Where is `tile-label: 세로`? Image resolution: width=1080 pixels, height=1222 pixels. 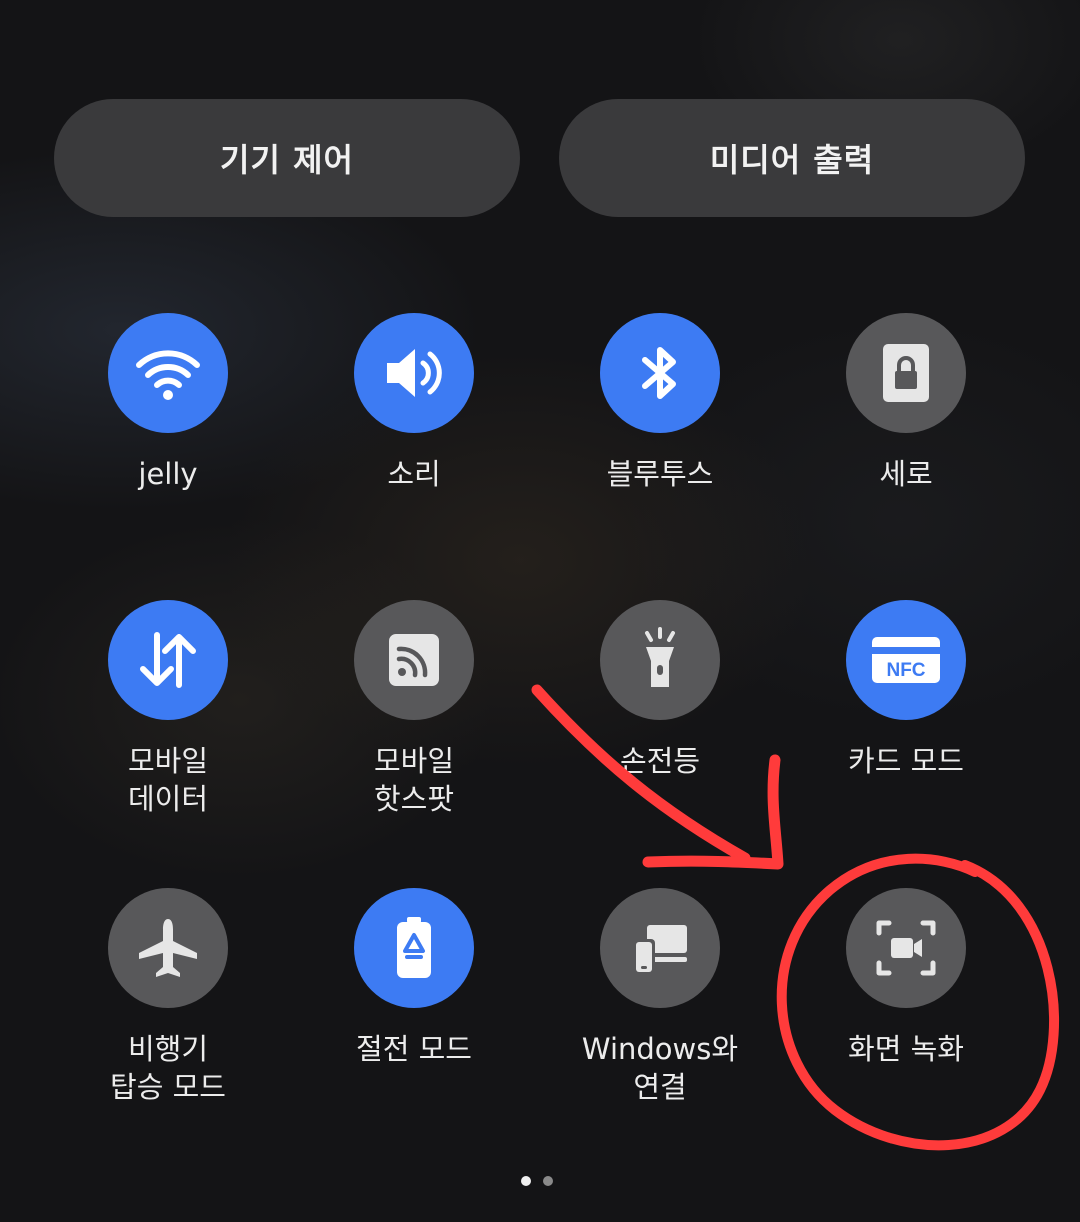
tile-label: 세로 is located at coordinates (906, 474).